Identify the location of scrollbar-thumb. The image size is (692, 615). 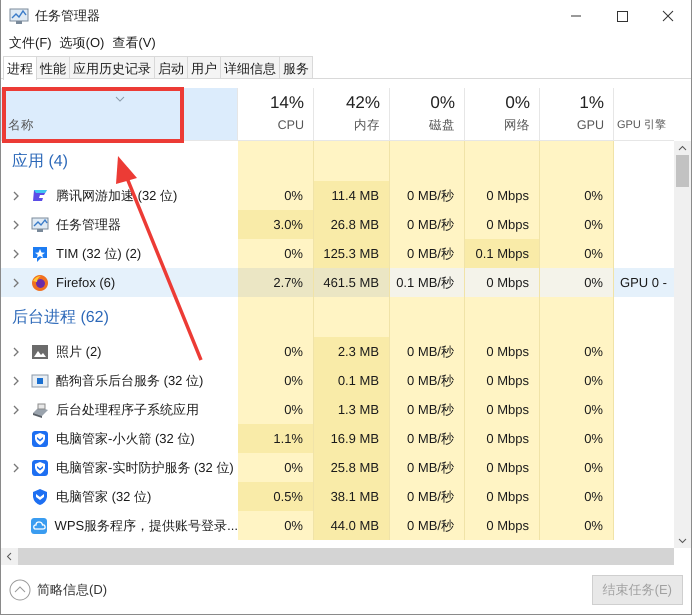
(682, 171).